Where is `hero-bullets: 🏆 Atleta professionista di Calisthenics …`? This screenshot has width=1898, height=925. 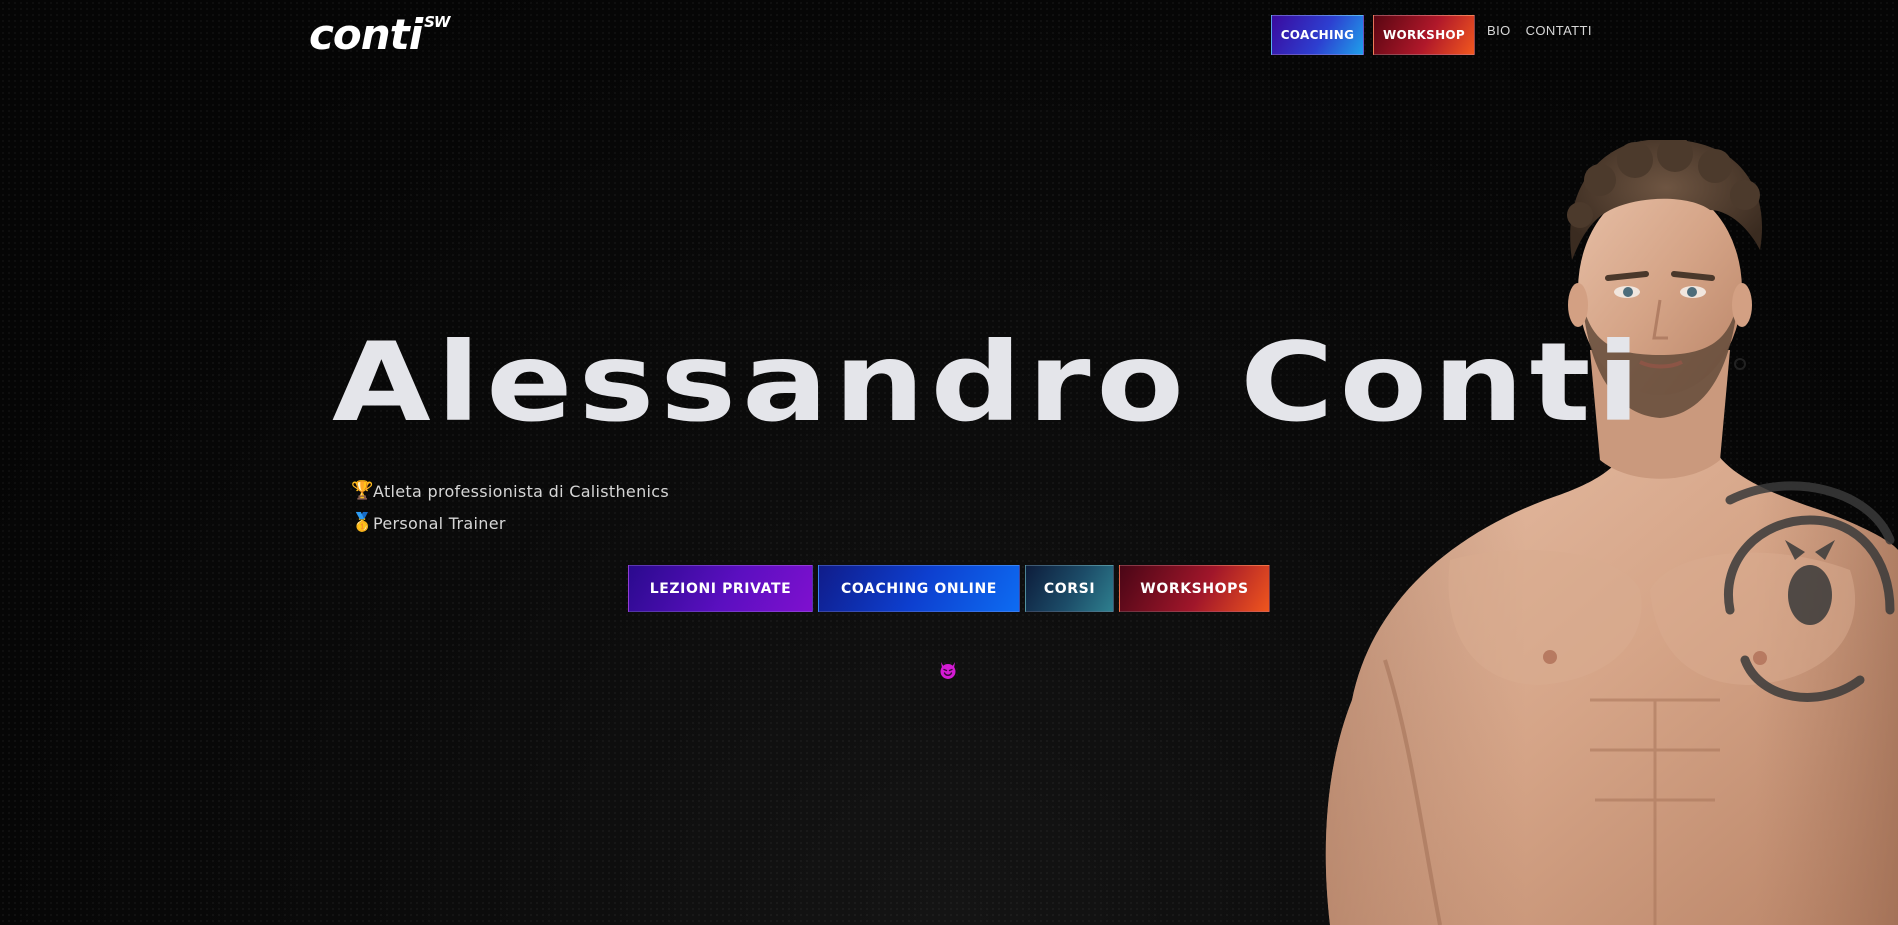 hero-bullets: 🏆 Atleta professionista di Calisthenics … is located at coordinates (510, 507).